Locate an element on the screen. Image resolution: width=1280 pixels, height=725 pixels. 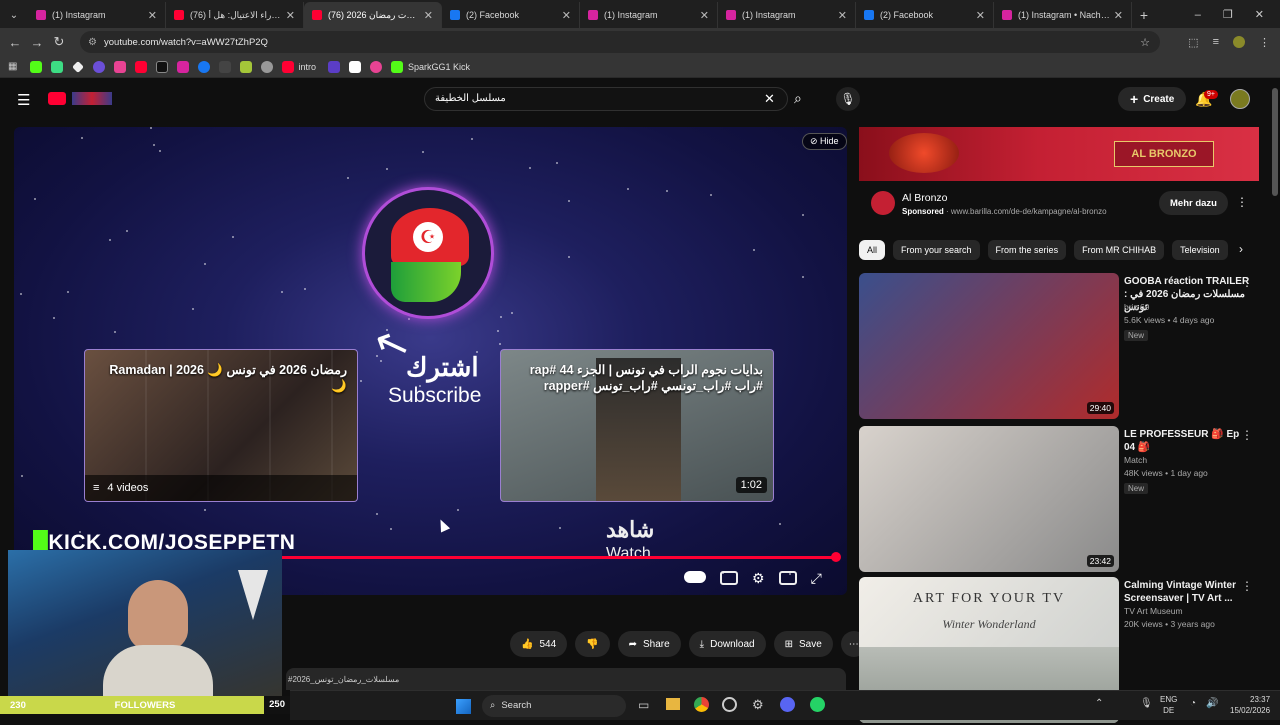
voice-search-icon: 🎙 is located at coordinates (848, 99).